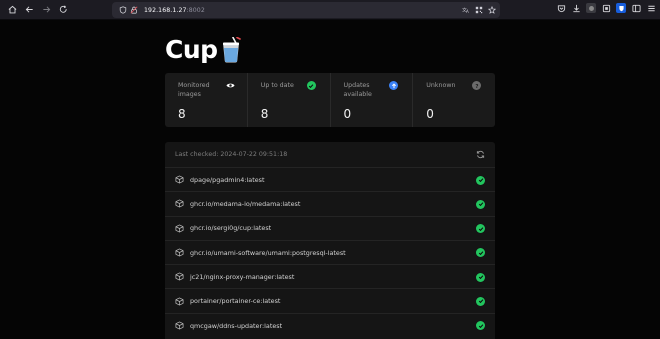  I want to click on svg-text: A, so click(467, 11).